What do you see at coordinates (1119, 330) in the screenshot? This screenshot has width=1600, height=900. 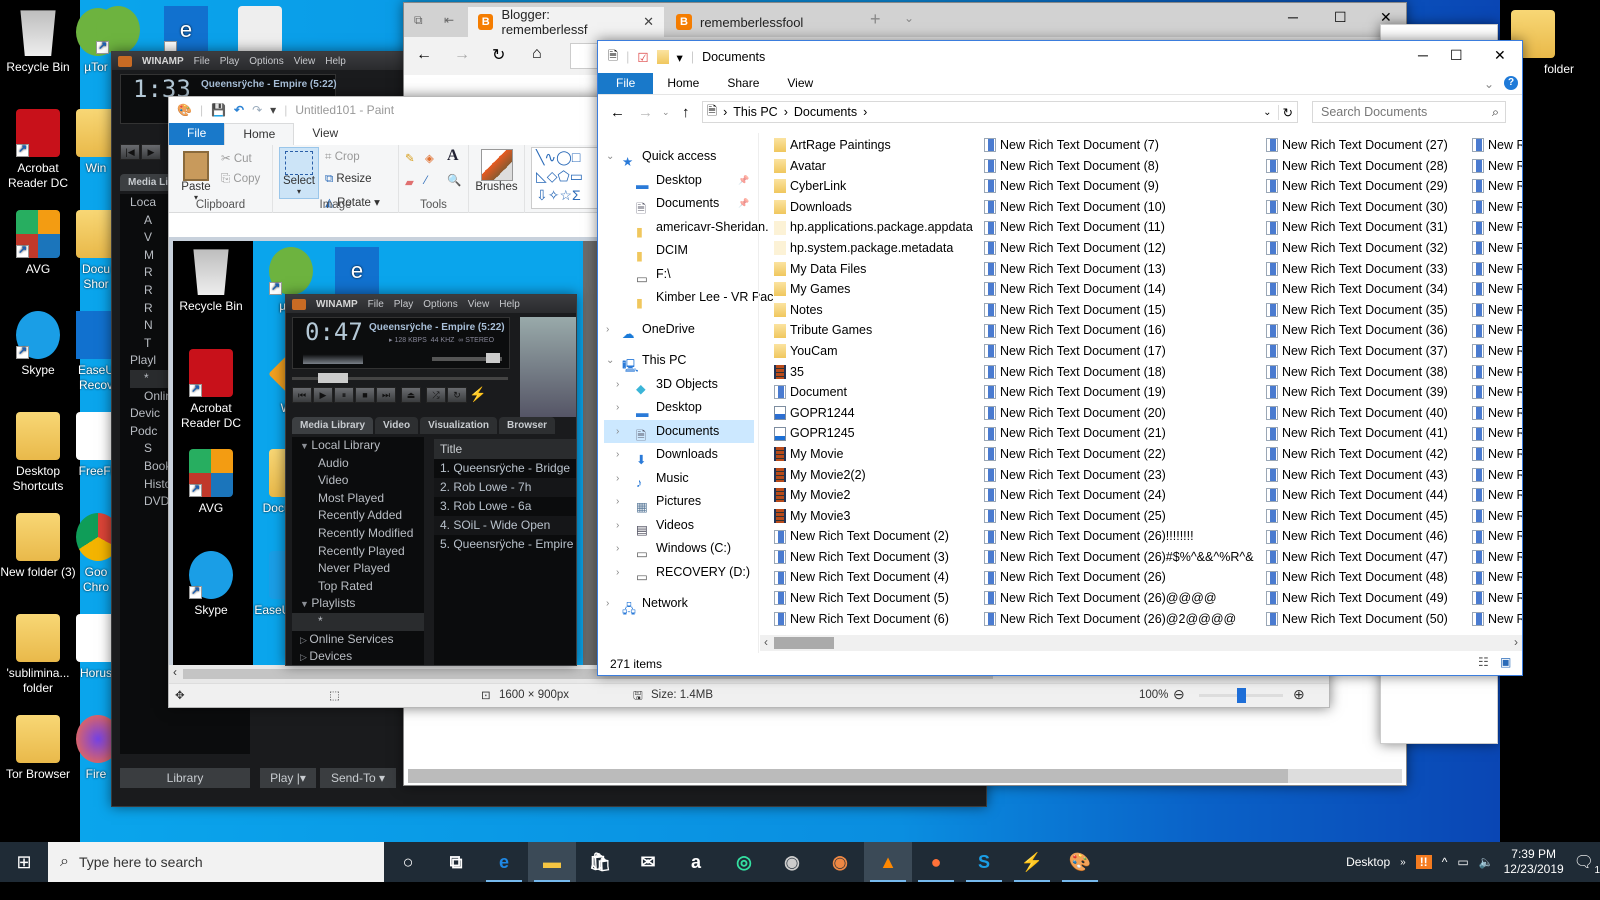 I see `file-item: New Rich Text Document (16)` at bounding box center [1119, 330].